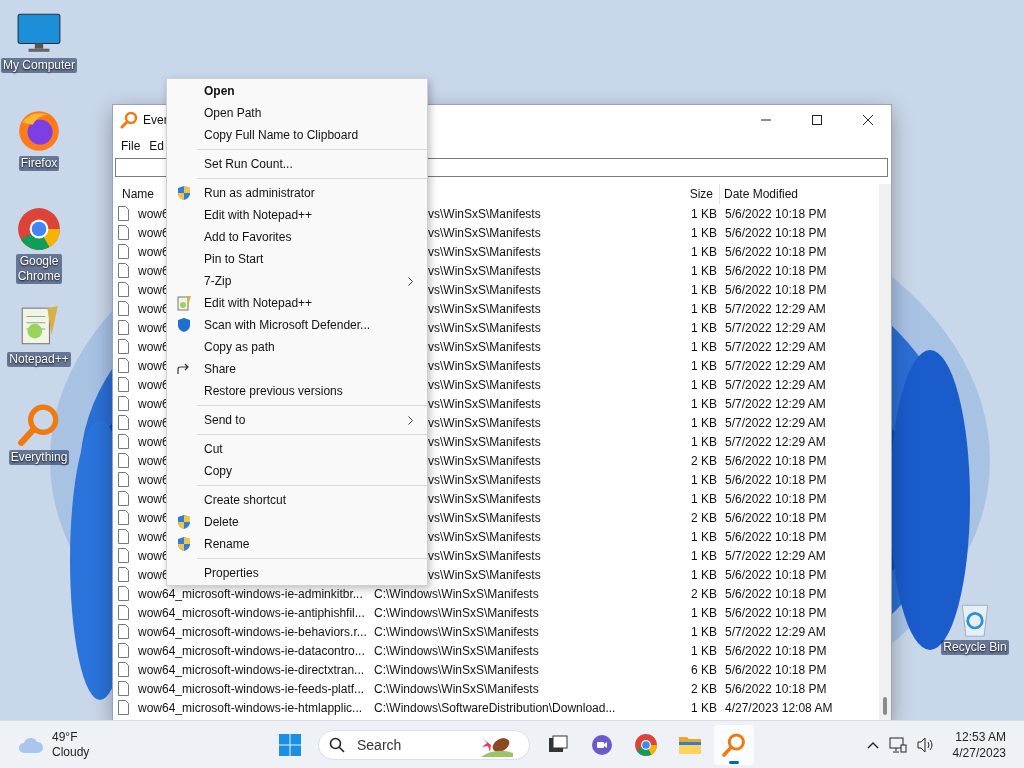 This screenshot has width=1024, height=768. What do you see at coordinates (297, 391) in the screenshot?
I see `menu-item: Restore previous versions` at bounding box center [297, 391].